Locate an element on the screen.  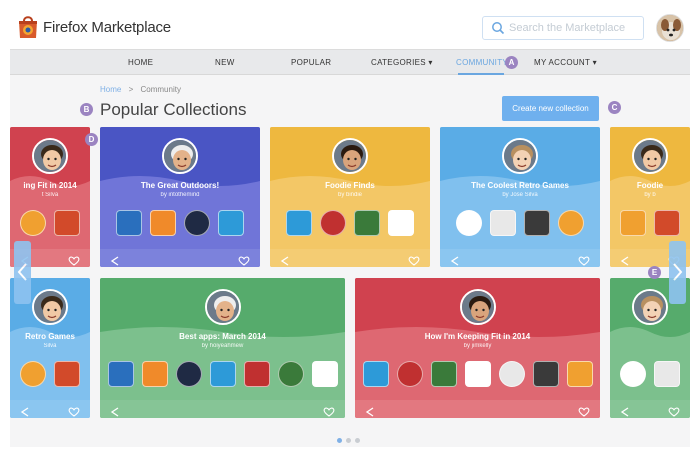
nav-item-popular: POPULAR is located at coordinates (311, 62).